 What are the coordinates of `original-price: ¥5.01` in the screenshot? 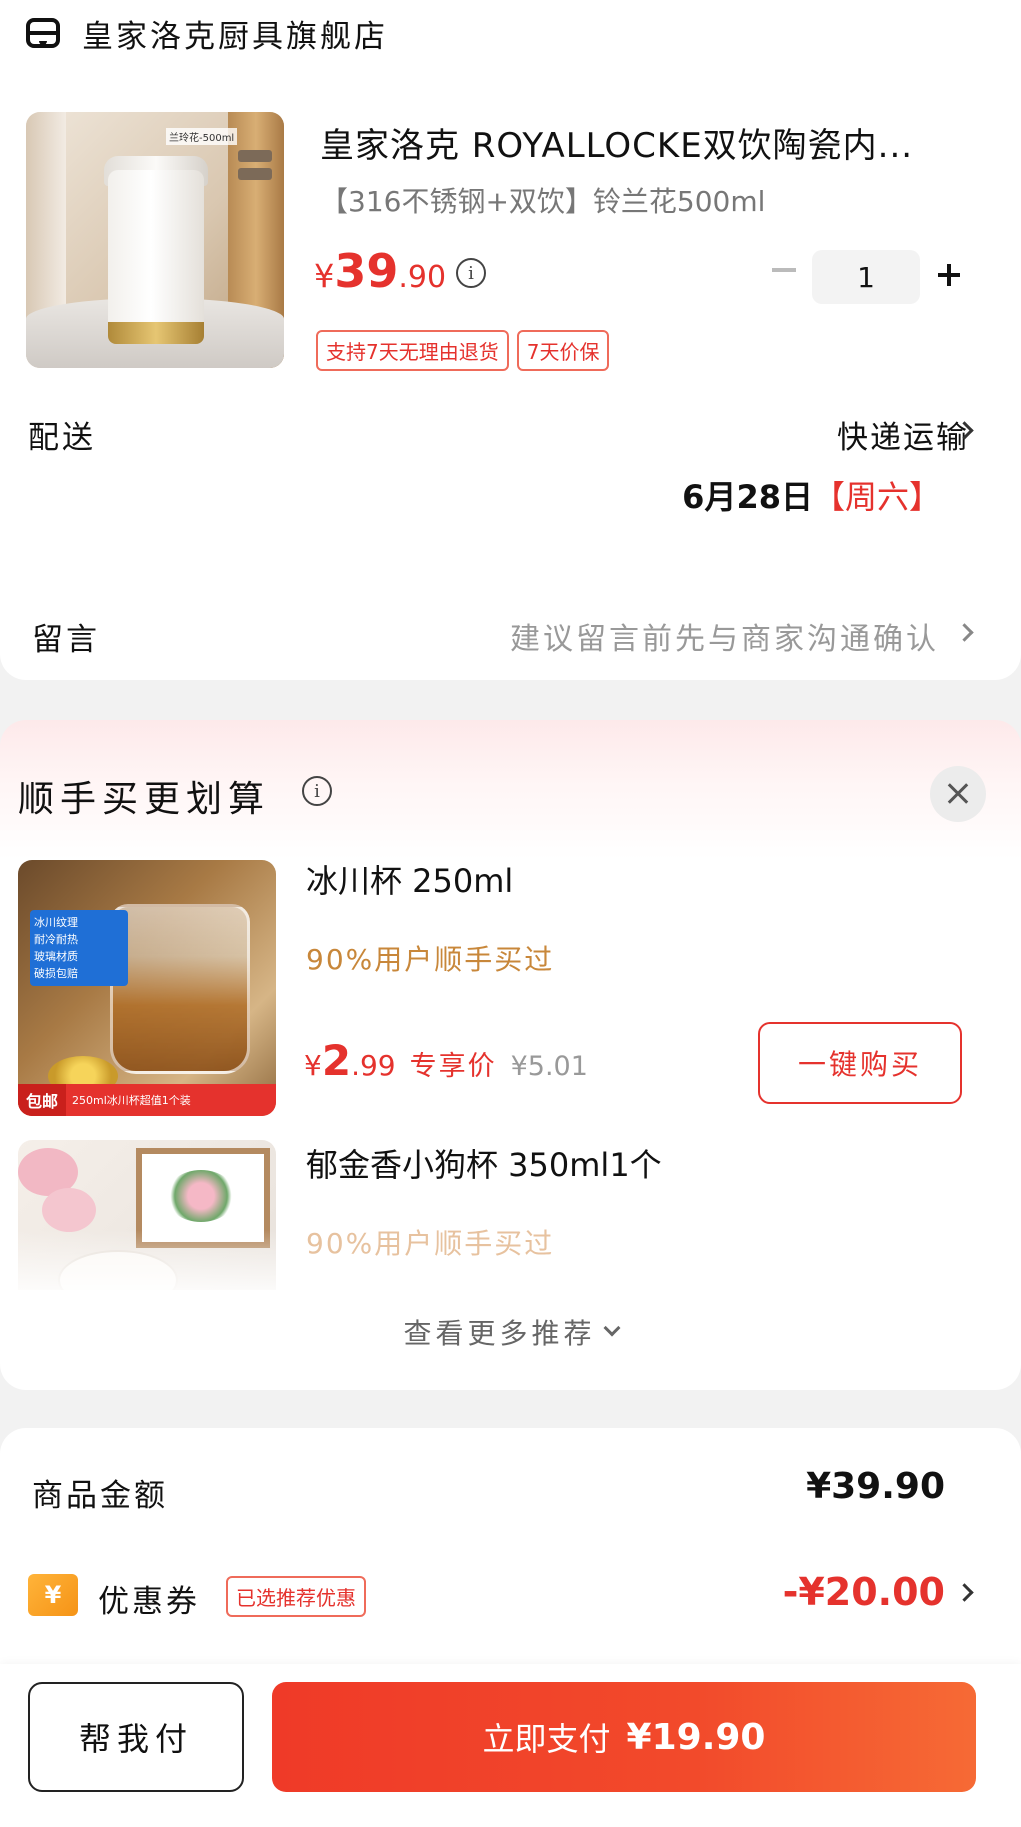 It's located at (549, 1066).